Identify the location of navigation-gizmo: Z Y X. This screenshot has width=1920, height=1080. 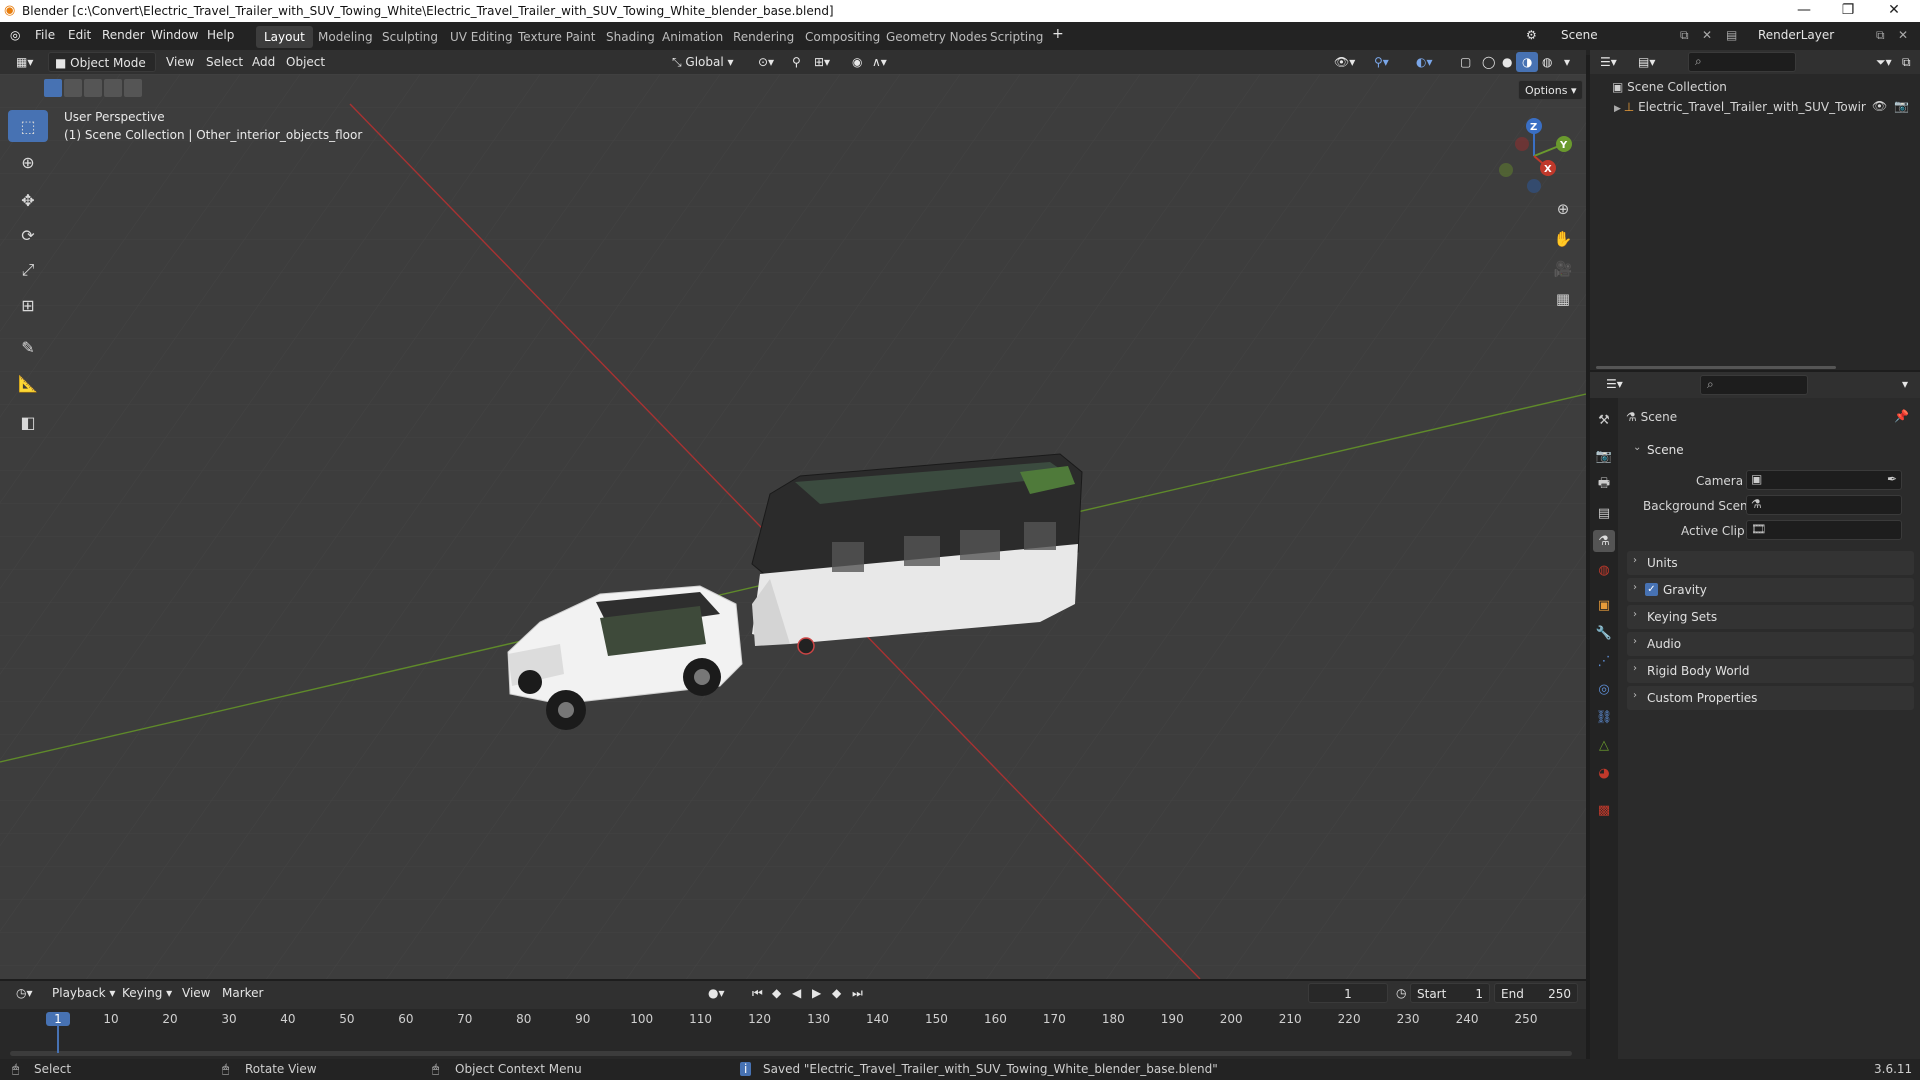
(1534, 156).